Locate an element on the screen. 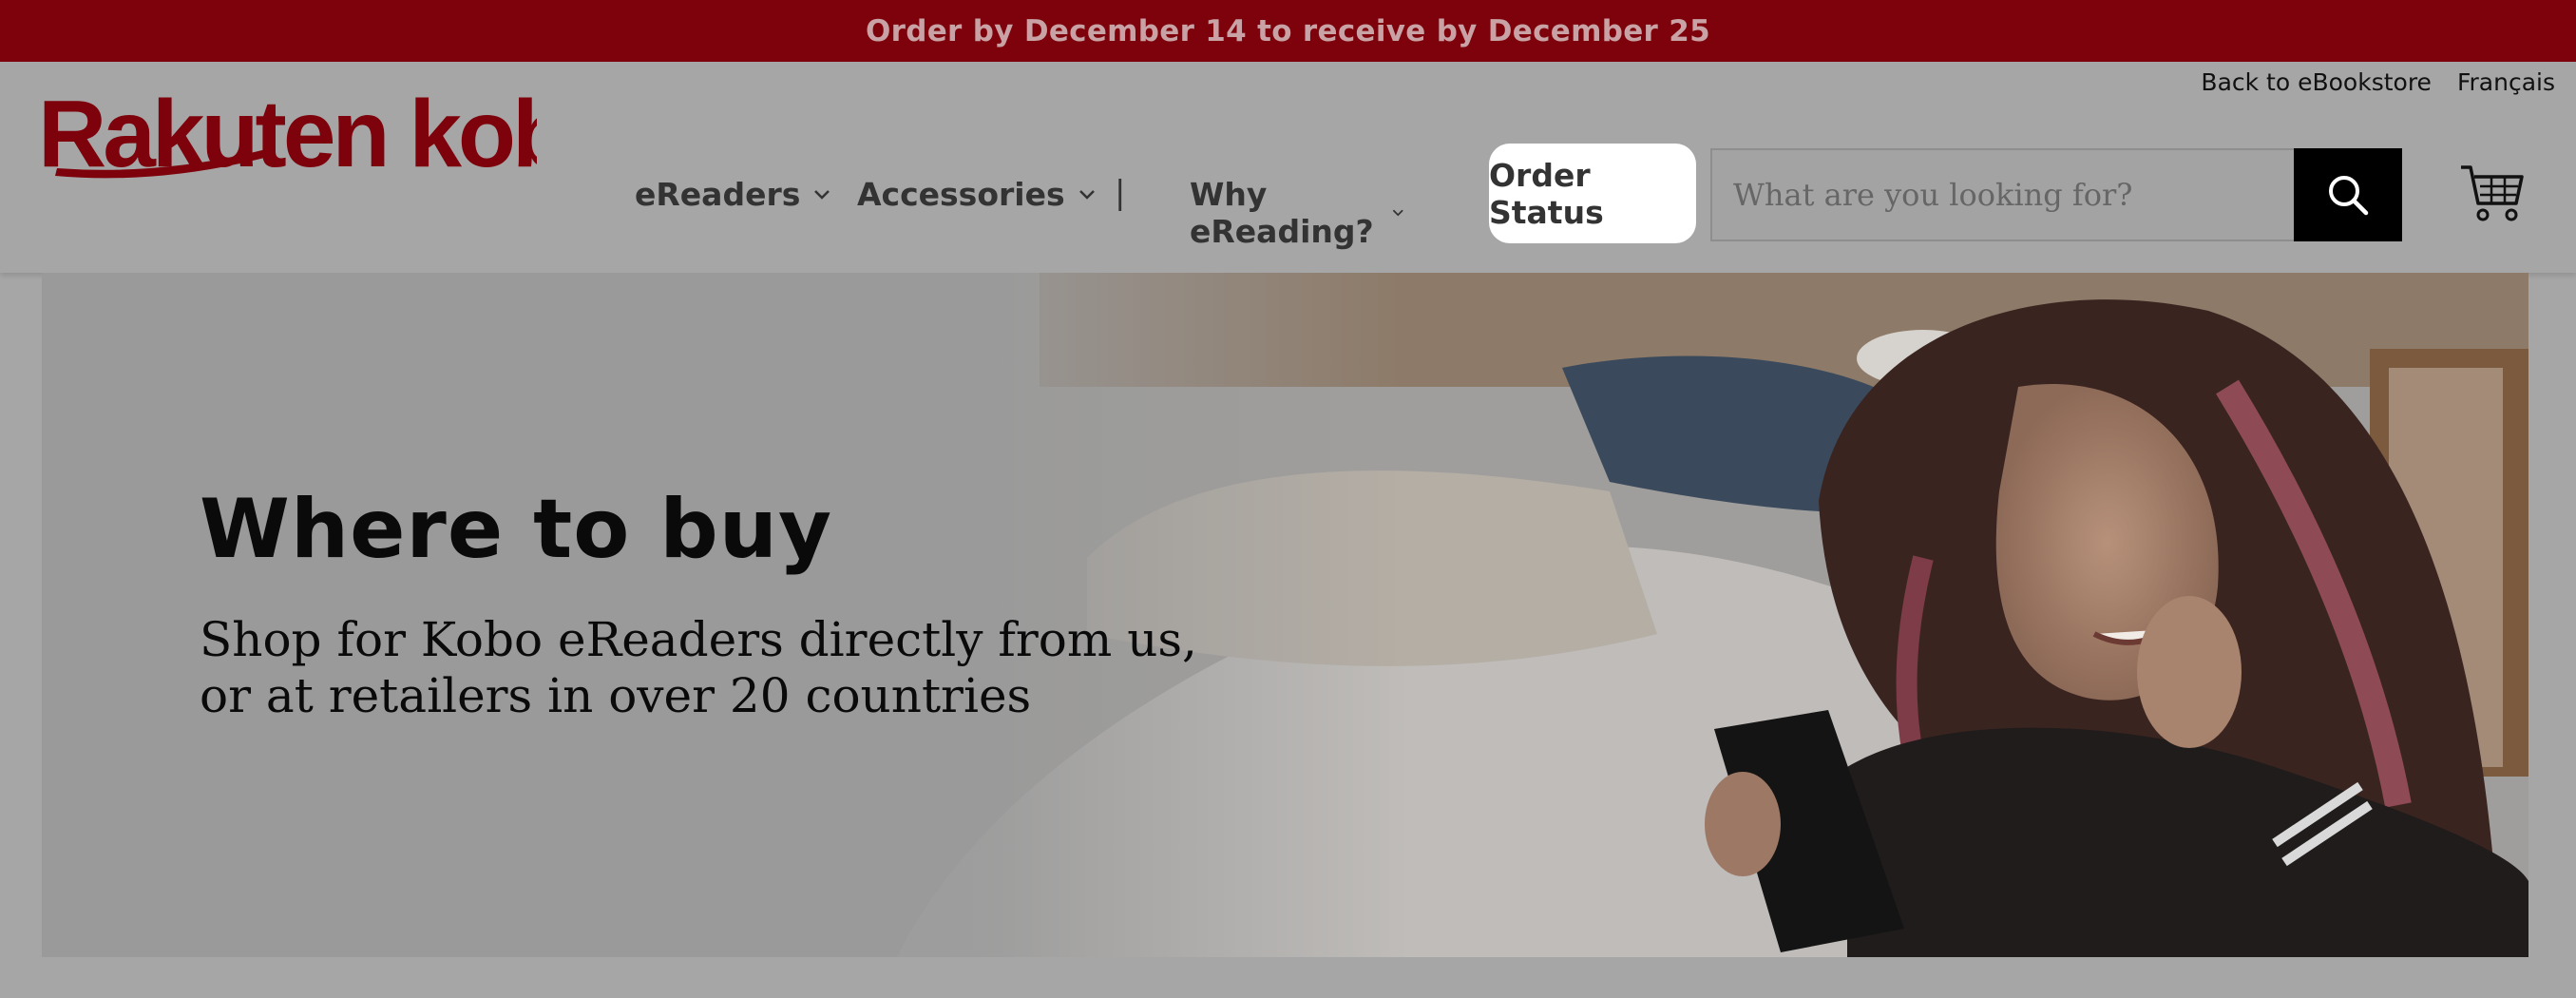  cart-icon is located at coordinates (2492, 193).